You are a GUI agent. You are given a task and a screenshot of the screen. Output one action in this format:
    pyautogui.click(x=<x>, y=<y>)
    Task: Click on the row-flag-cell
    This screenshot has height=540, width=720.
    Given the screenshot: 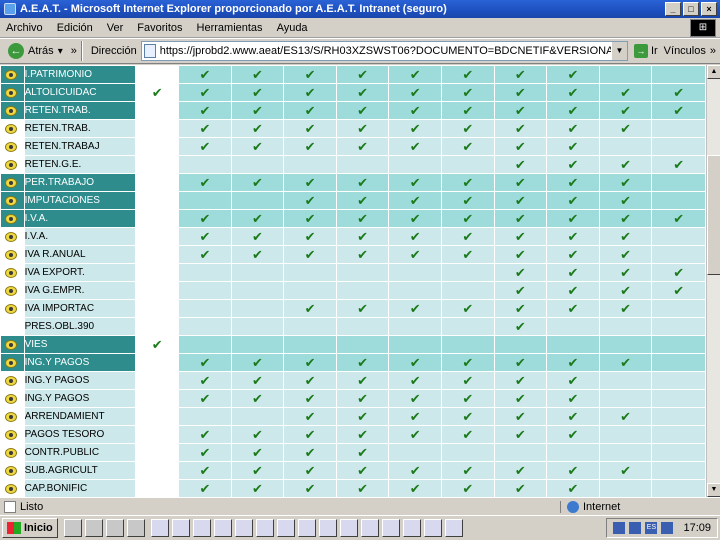 What is the action you would take?
    pyautogui.click(x=157, y=218)
    